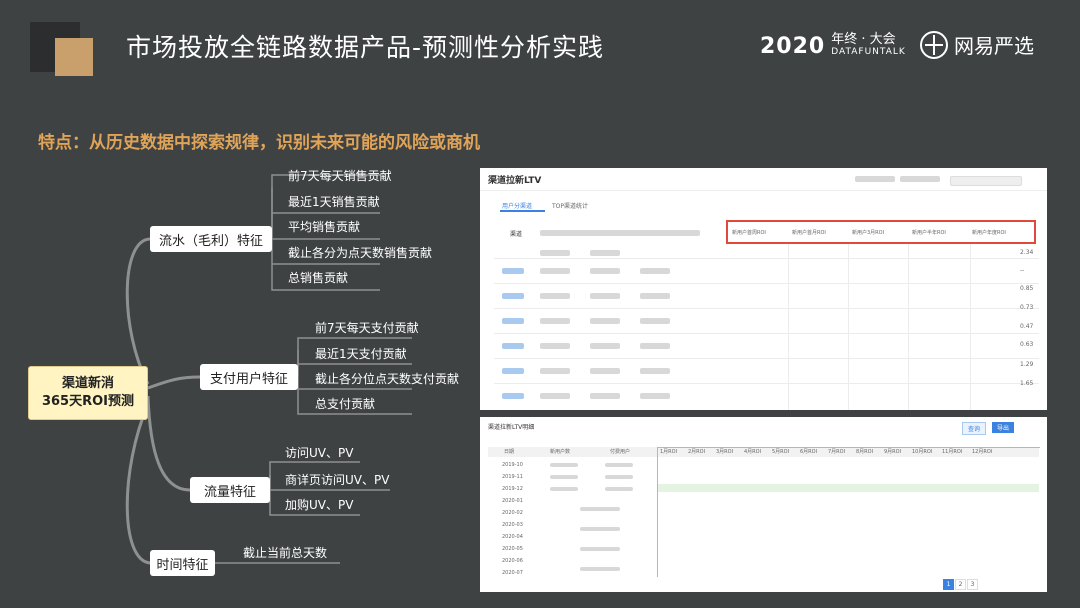  I want to click on leaf-traffic-2: 商详页访问UV、PV, so click(337, 480).